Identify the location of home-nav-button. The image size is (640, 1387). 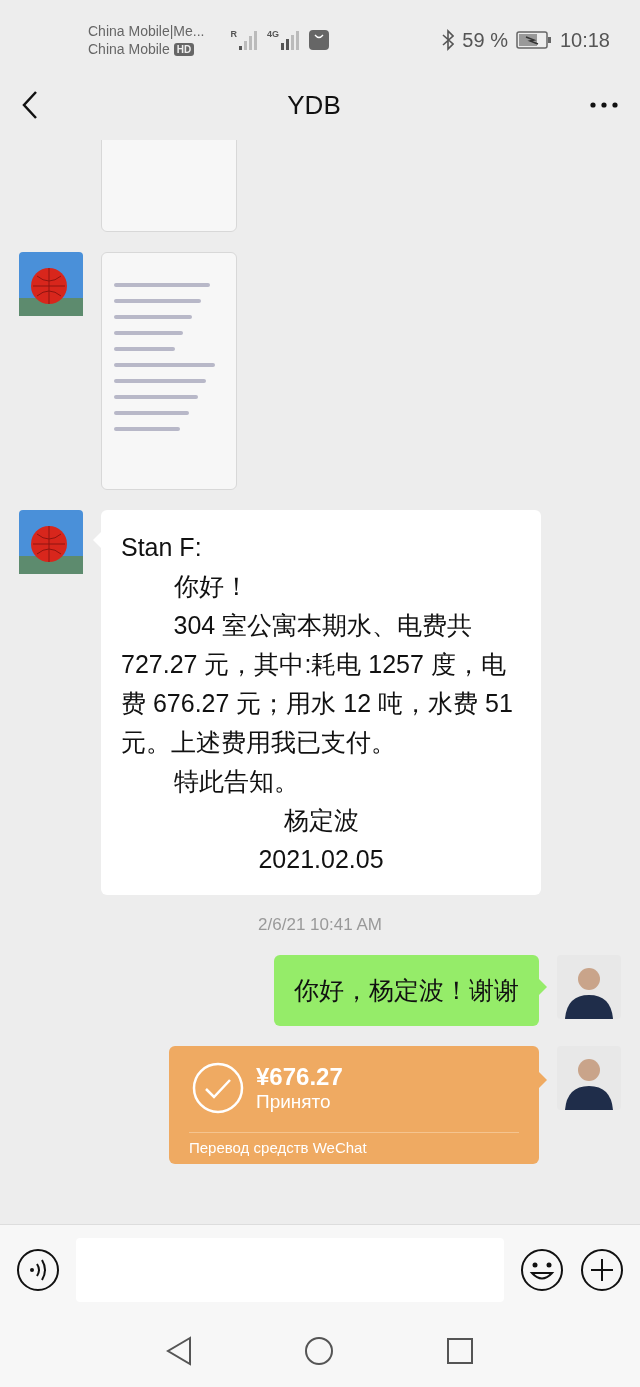
(319, 1351).